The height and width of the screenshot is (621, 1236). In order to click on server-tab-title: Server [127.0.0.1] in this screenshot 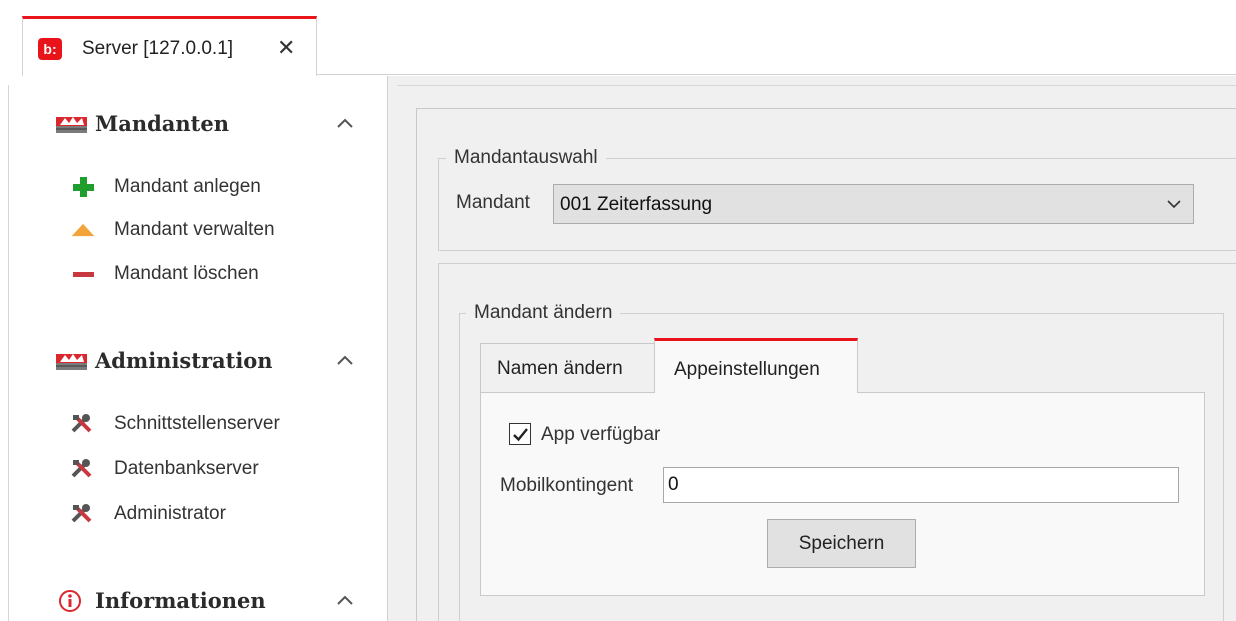, I will do `click(158, 48)`.